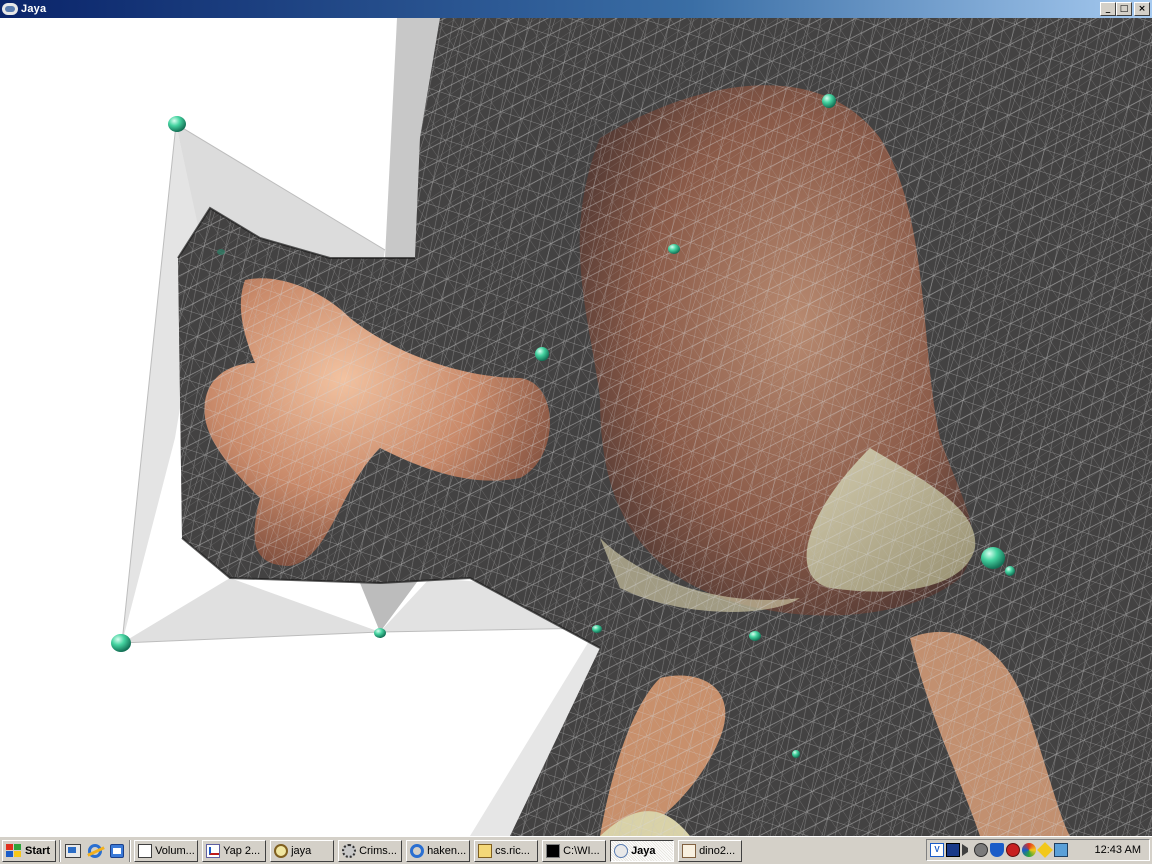  Describe the element at coordinates (937, 850) in the screenshot. I see `vc-icon: V` at that location.